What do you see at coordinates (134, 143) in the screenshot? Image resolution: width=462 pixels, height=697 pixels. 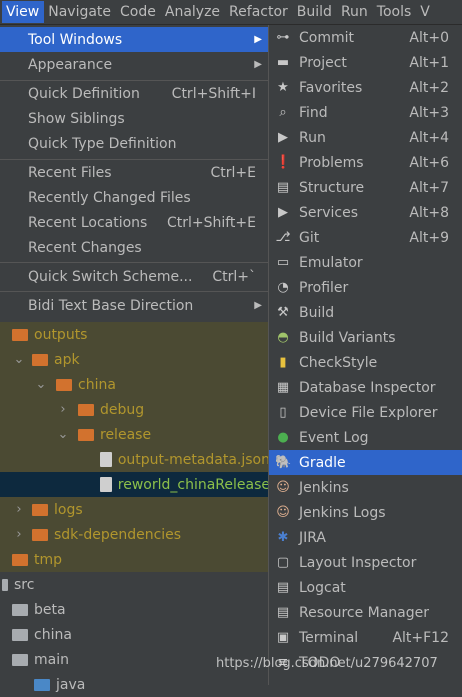 I see `menu-item-quick-type-definition: Quick Type Definition` at bounding box center [134, 143].